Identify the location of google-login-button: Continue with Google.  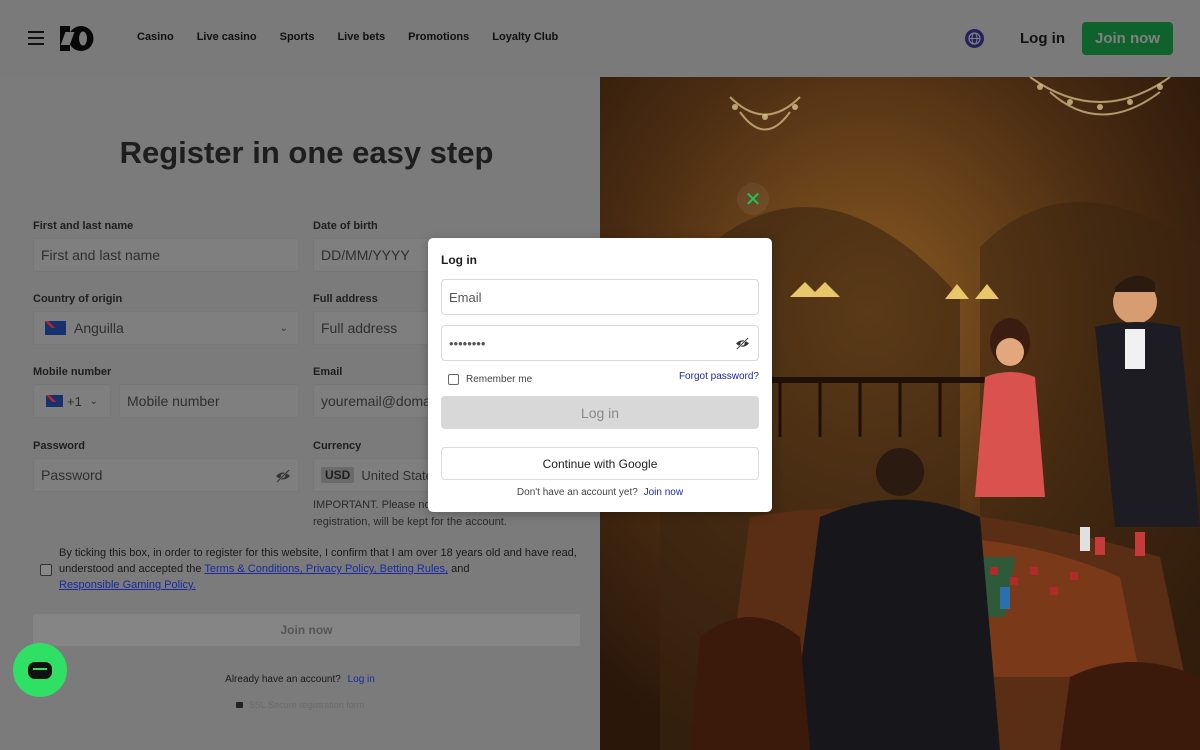
(600, 463).